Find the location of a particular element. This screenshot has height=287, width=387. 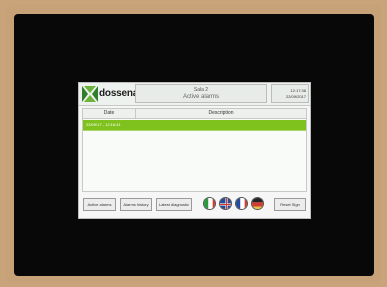

brand-logo: dossena is located at coordinates (110, 94).